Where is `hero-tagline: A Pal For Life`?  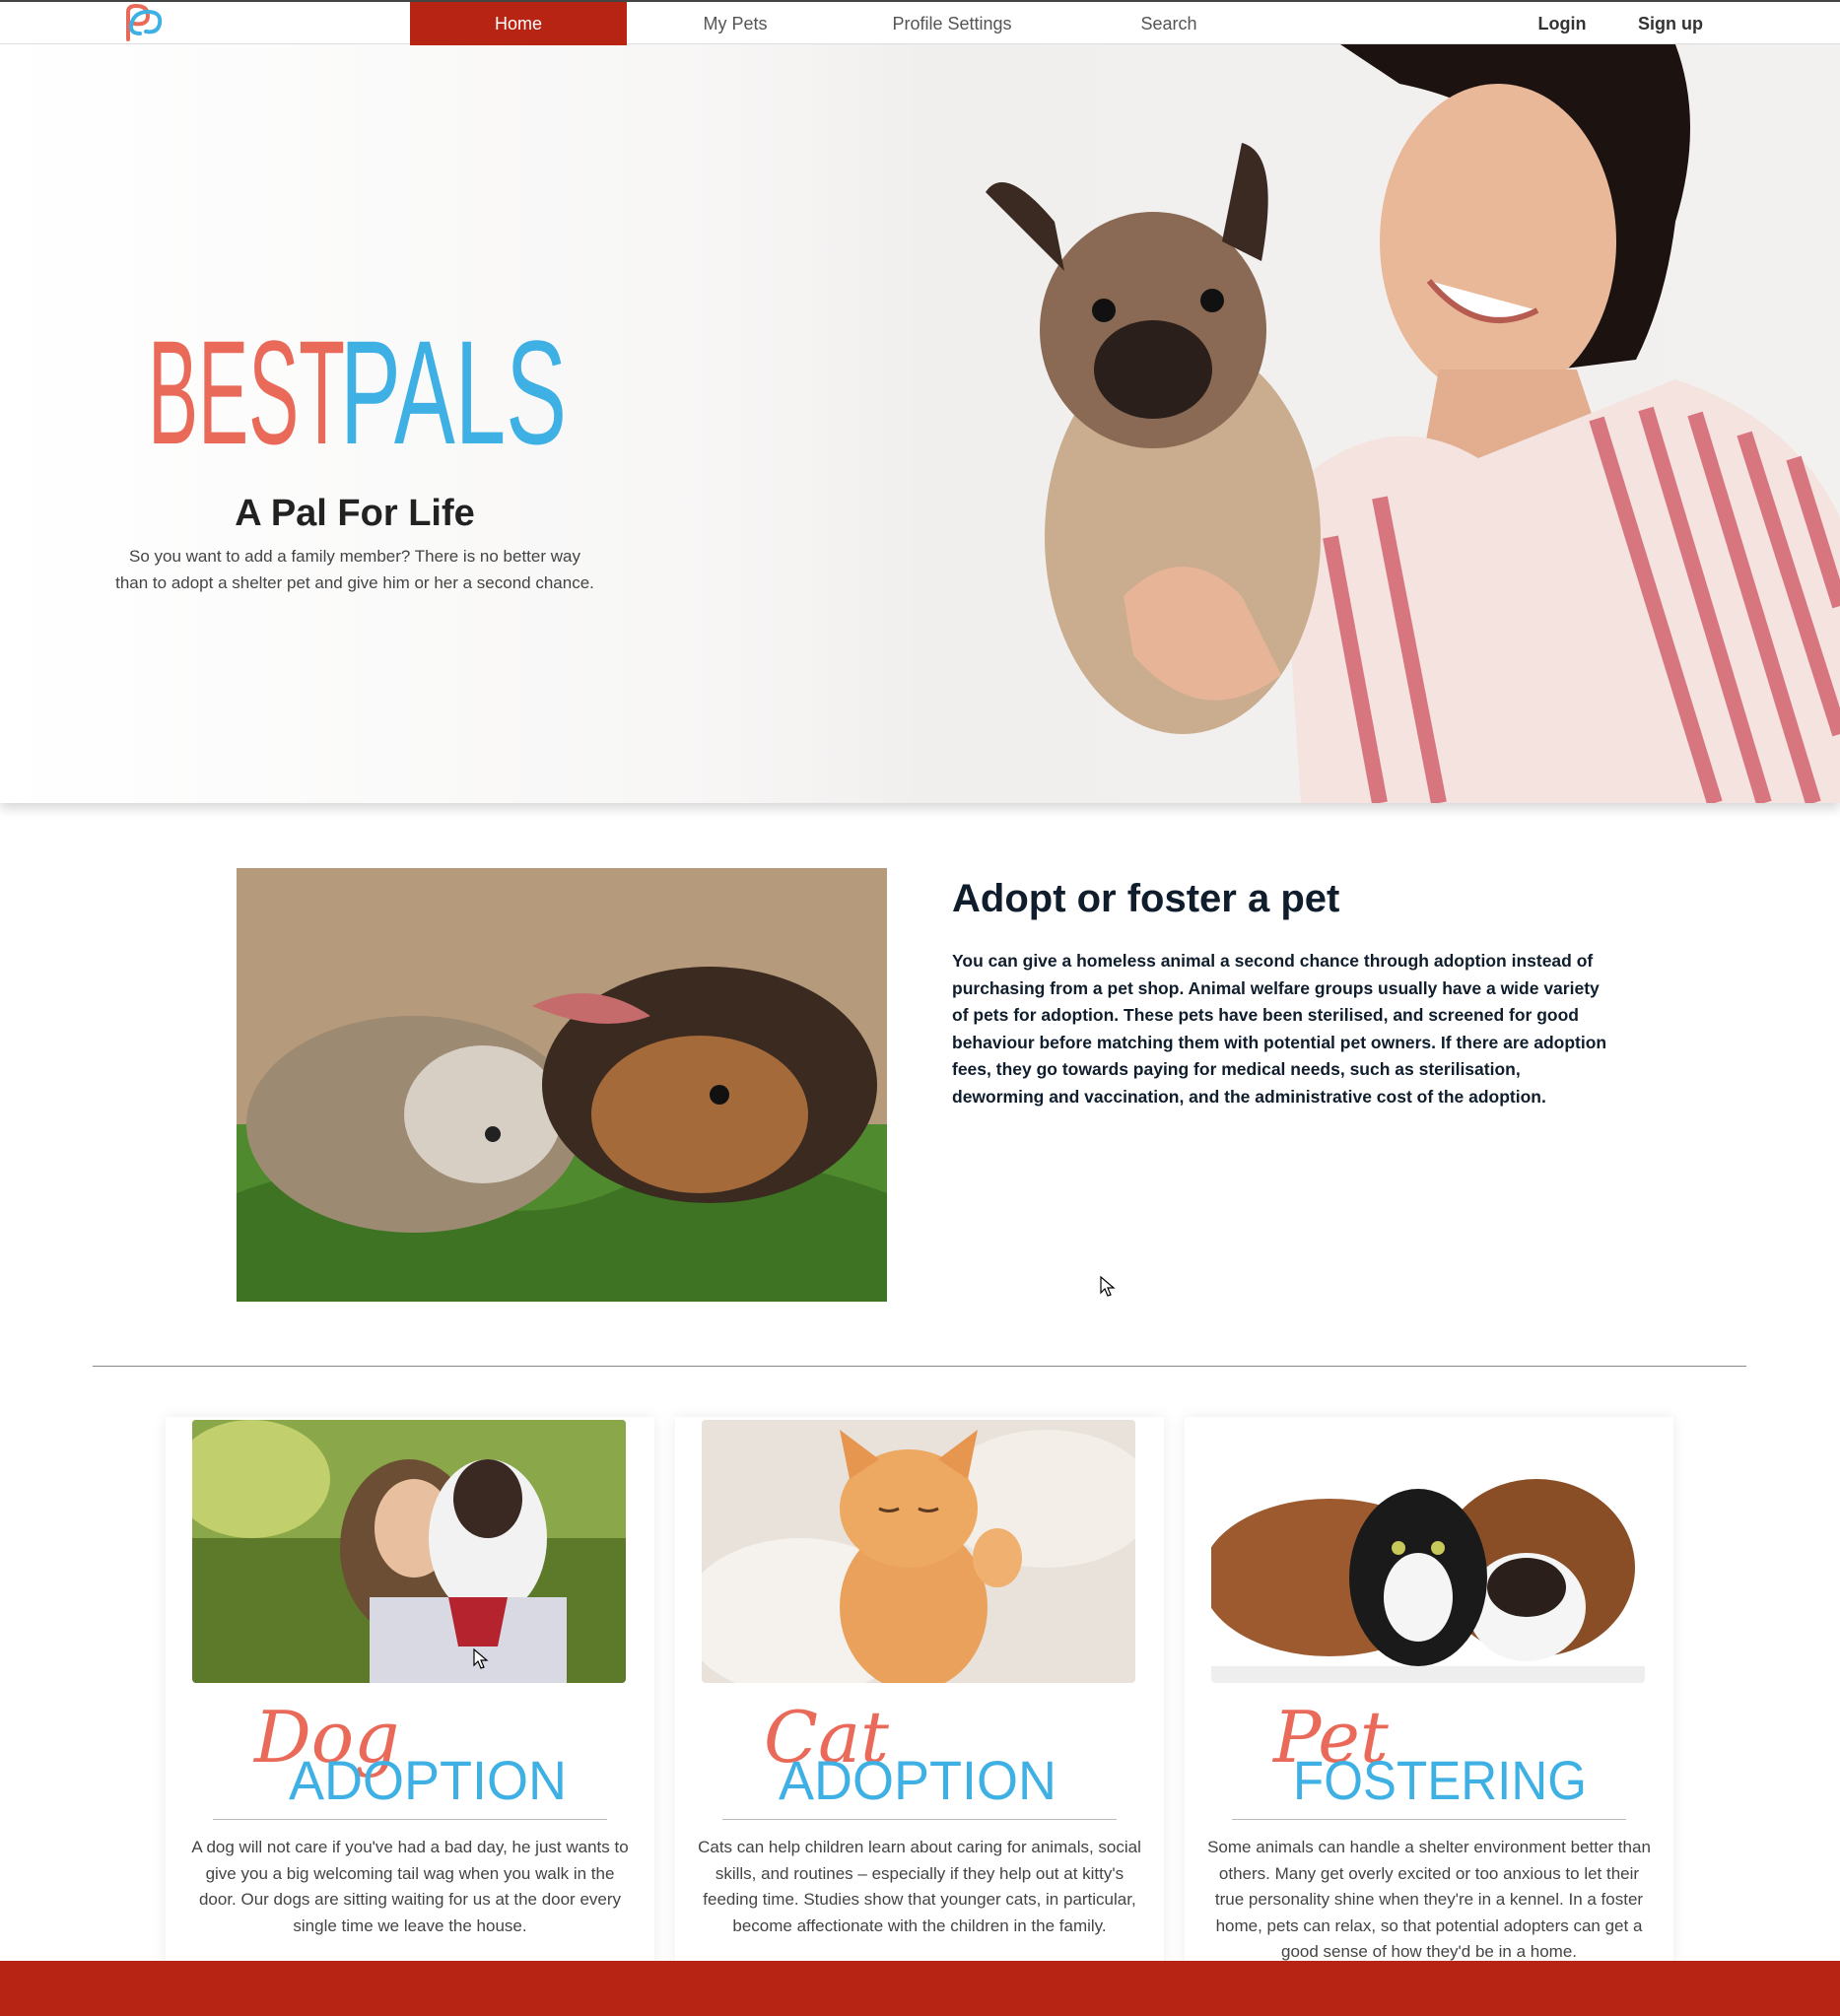
hero-tagline: A Pal For Life is located at coordinates (355, 513).